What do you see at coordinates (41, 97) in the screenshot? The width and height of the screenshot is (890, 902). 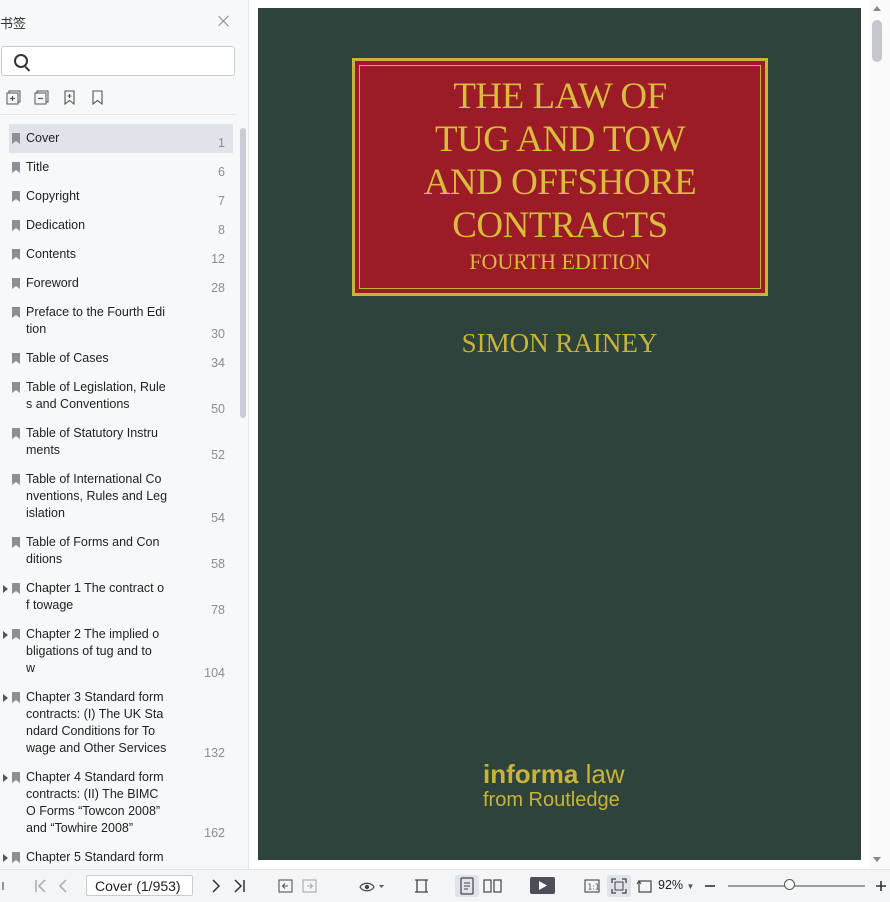 I see `collapse-all-icon` at bounding box center [41, 97].